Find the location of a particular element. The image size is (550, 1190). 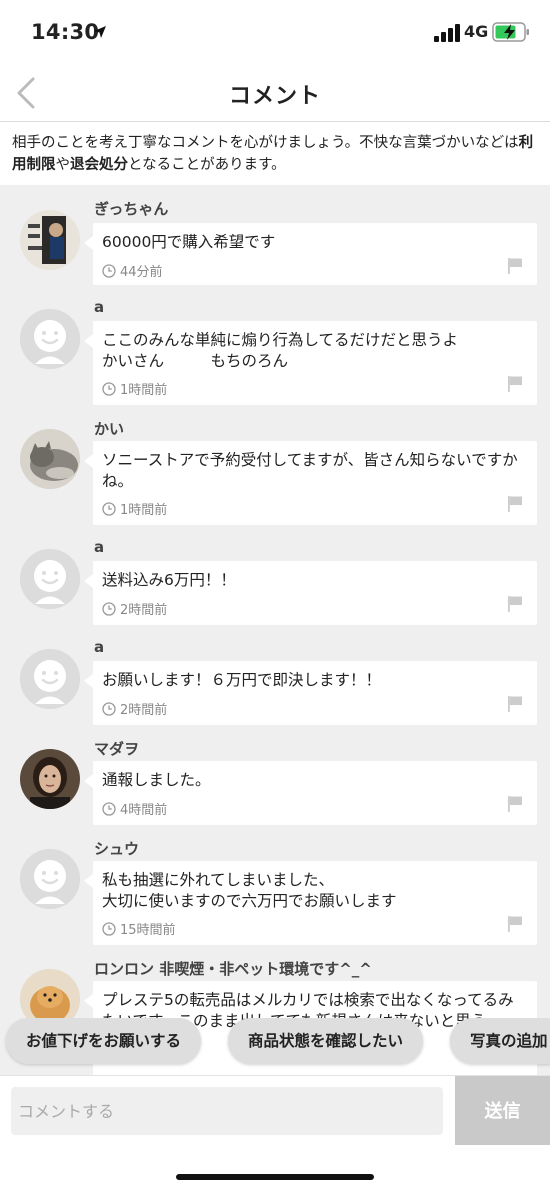

comment-time: 4時間前 is located at coordinates (144, 810).